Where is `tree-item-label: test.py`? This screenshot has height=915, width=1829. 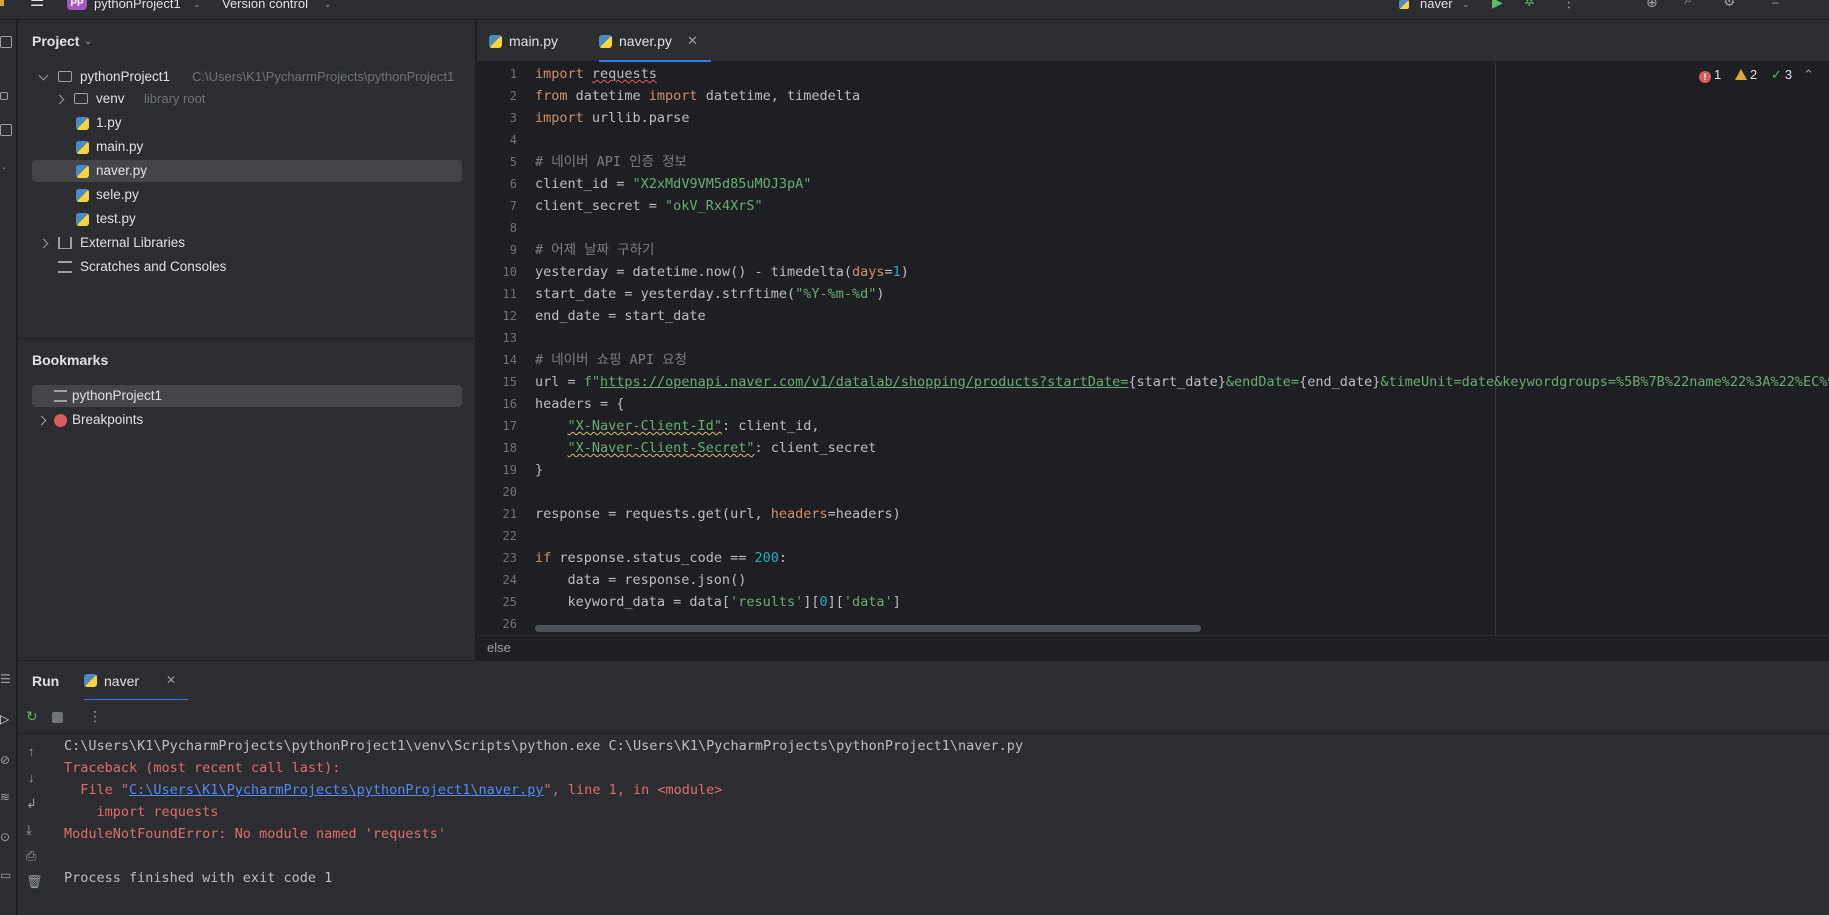 tree-item-label: test.py is located at coordinates (116, 218).